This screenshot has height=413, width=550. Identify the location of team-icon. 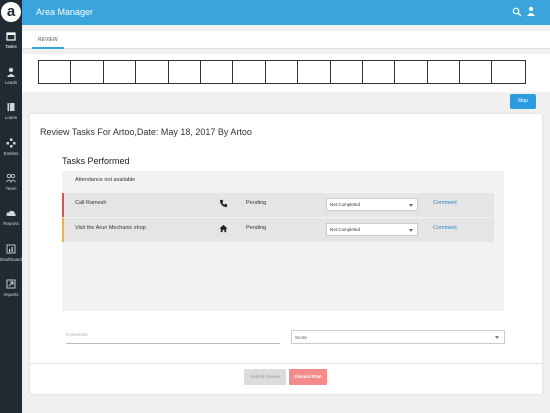
(11, 178).